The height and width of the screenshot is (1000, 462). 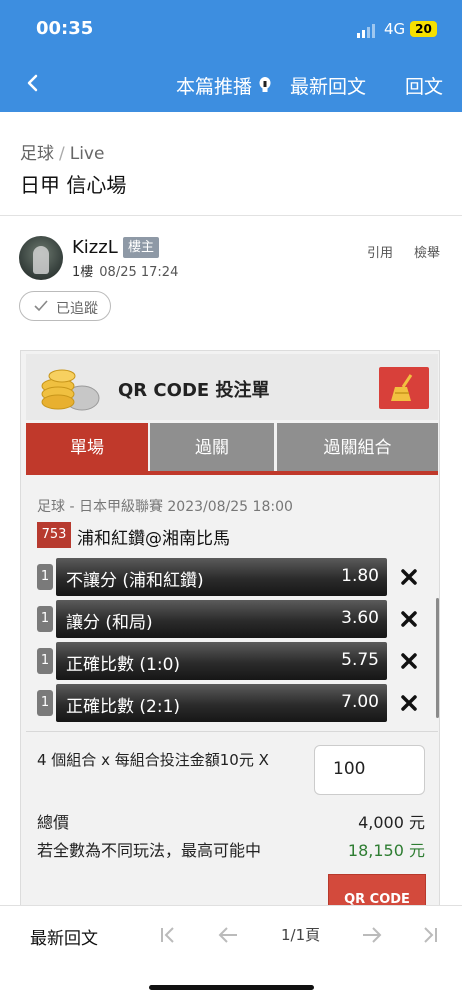 I want to click on bet-item: 1 正確比數 (1:0) 5.75, so click(x=227, y=661).